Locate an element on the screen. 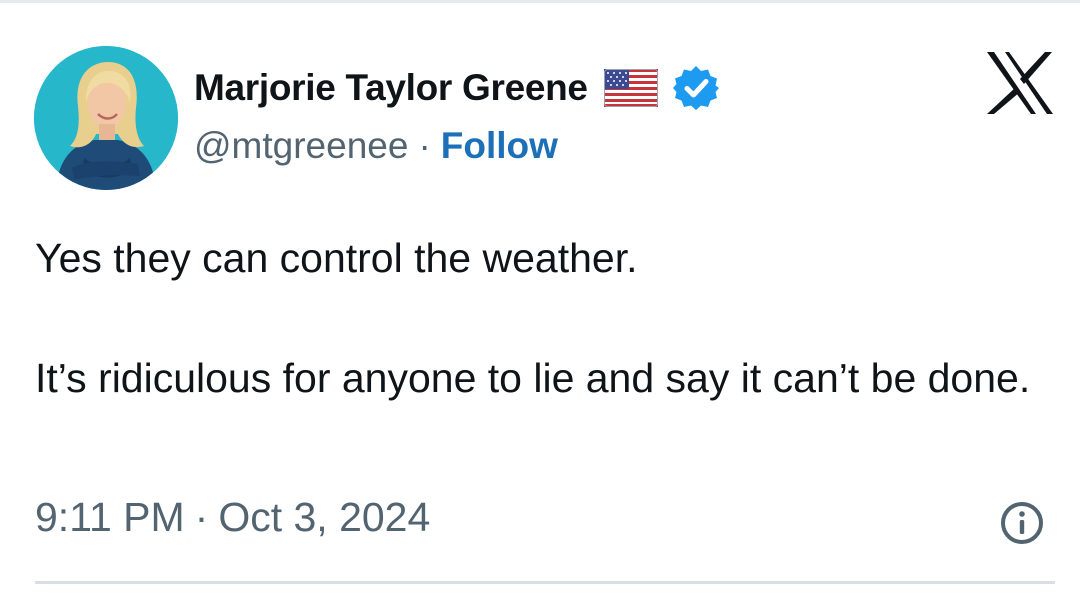 This screenshot has height=600, width=1080. verified-badge-icon is located at coordinates (696, 88).